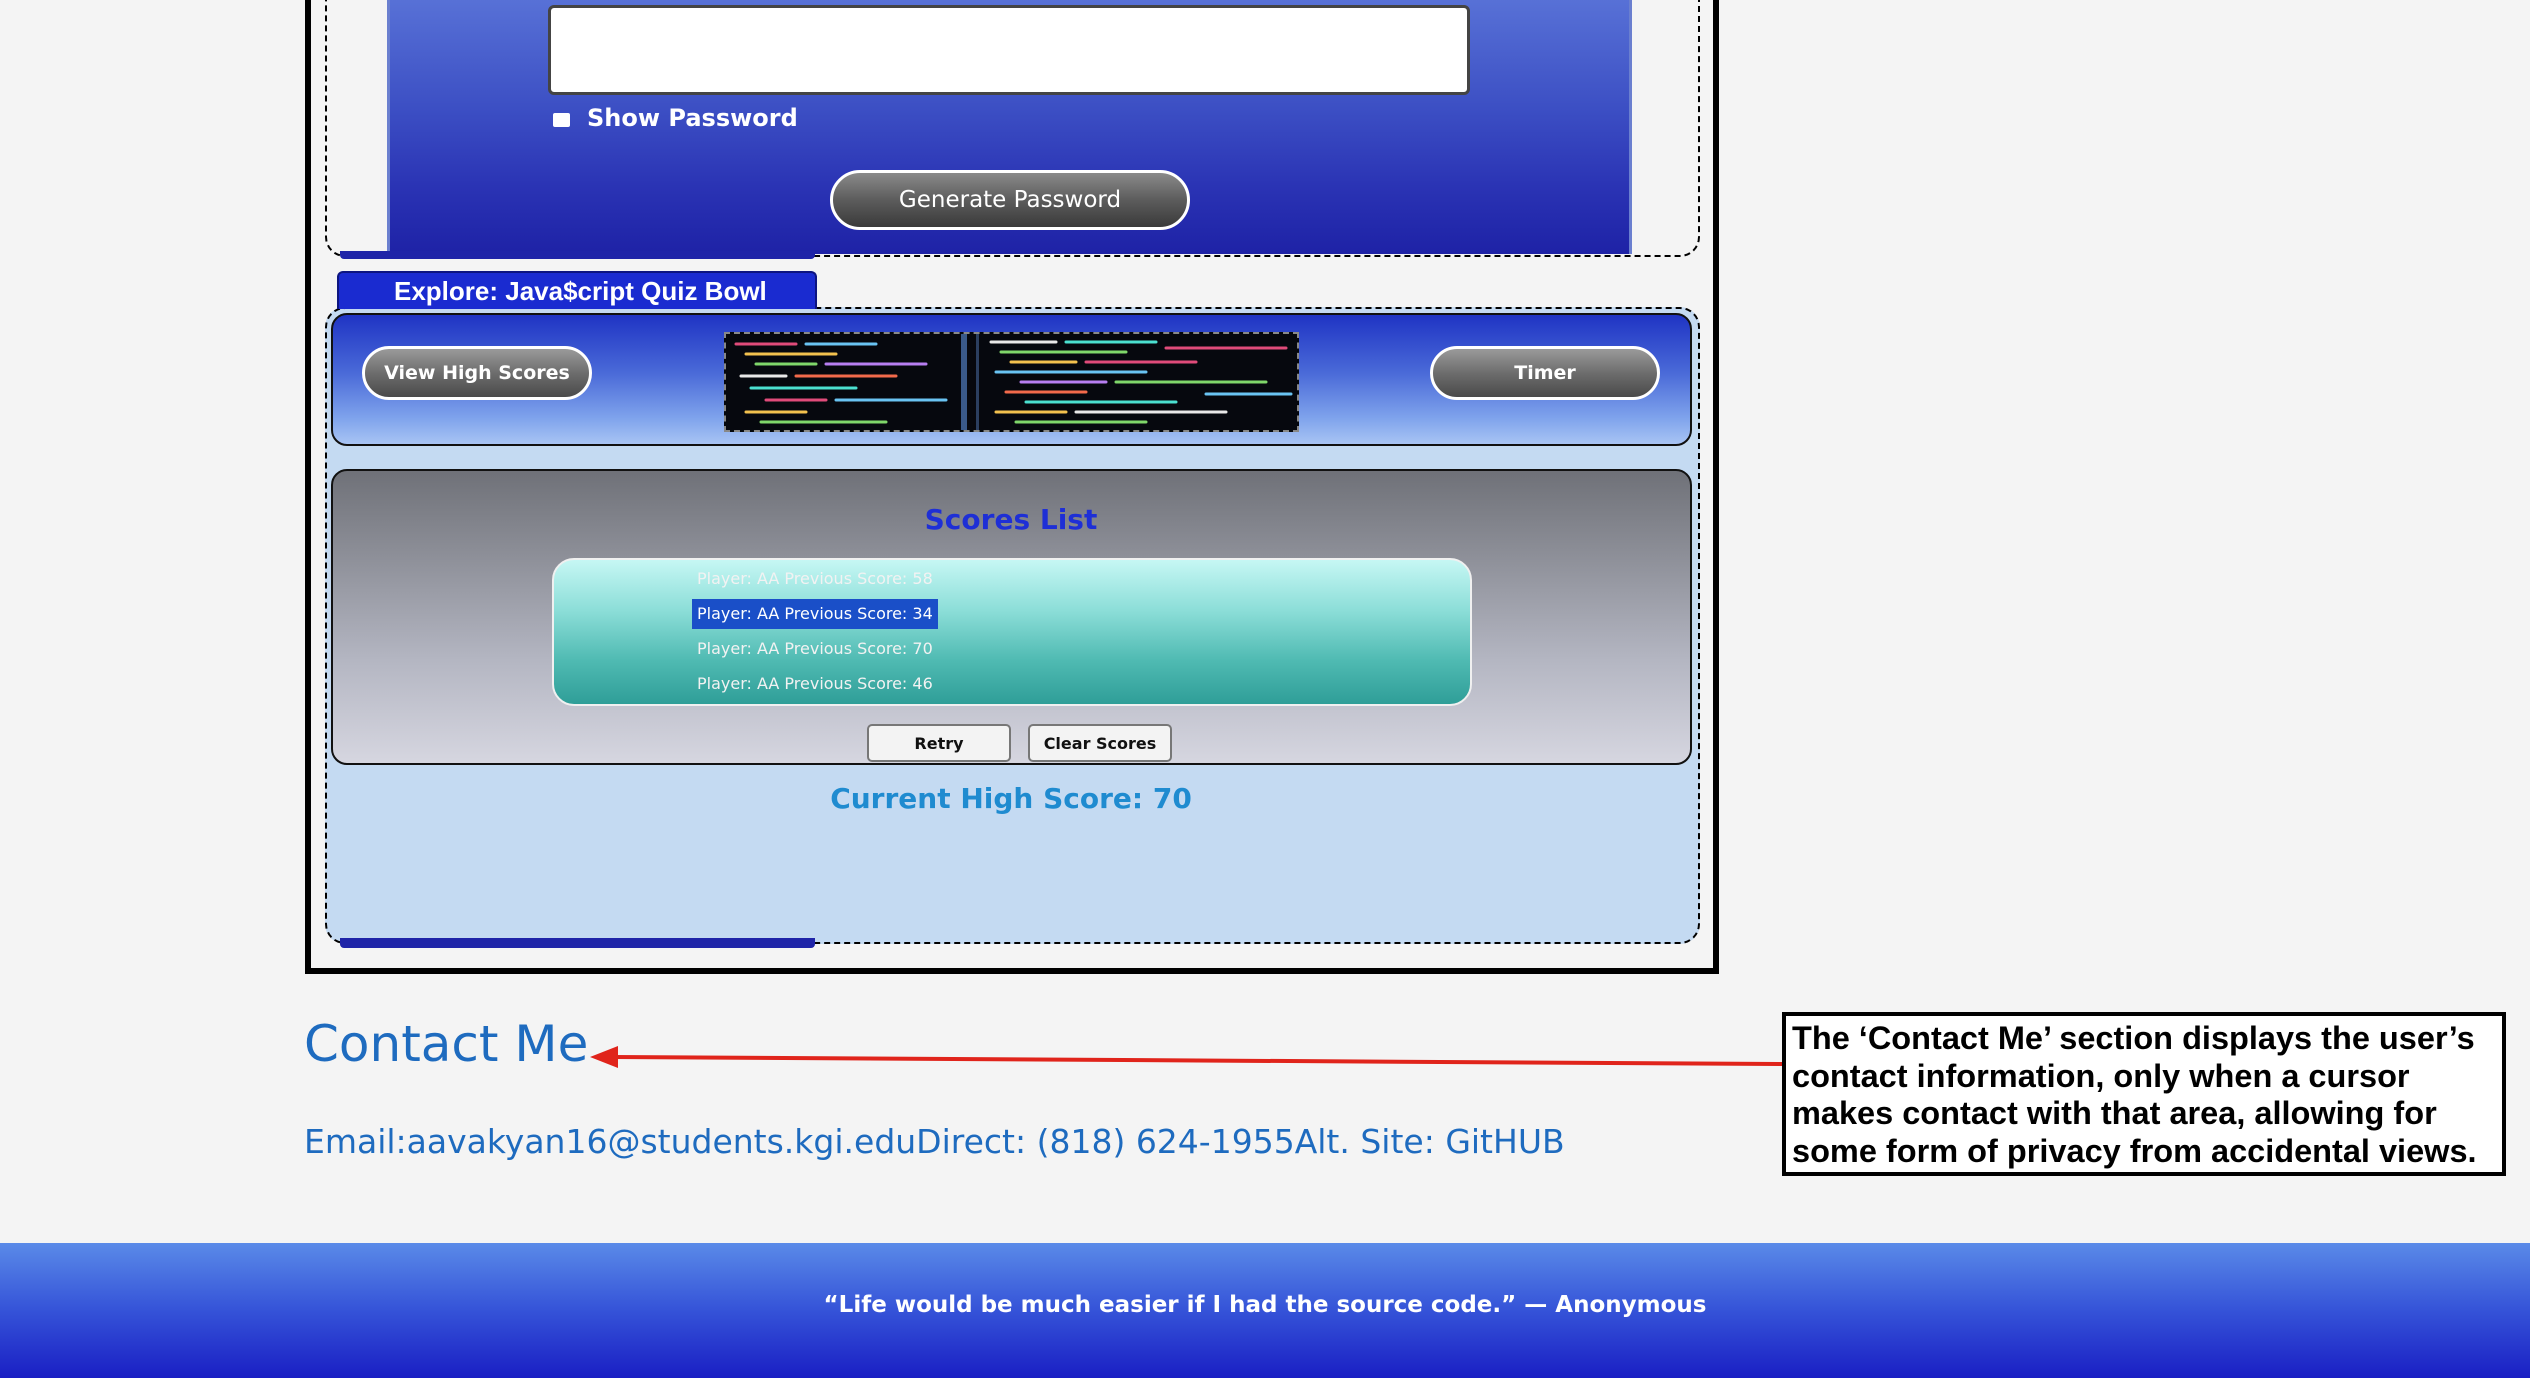 This screenshot has width=2530, height=1378. What do you see at coordinates (1009, 50) in the screenshot?
I see `password-output-field` at bounding box center [1009, 50].